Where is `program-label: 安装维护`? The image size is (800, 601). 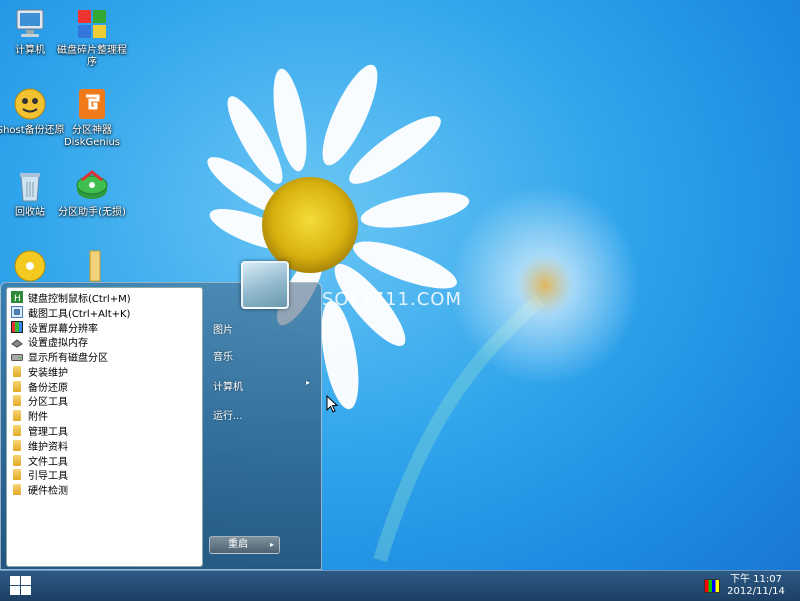
program-label: 安装维护 is located at coordinates (48, 373).